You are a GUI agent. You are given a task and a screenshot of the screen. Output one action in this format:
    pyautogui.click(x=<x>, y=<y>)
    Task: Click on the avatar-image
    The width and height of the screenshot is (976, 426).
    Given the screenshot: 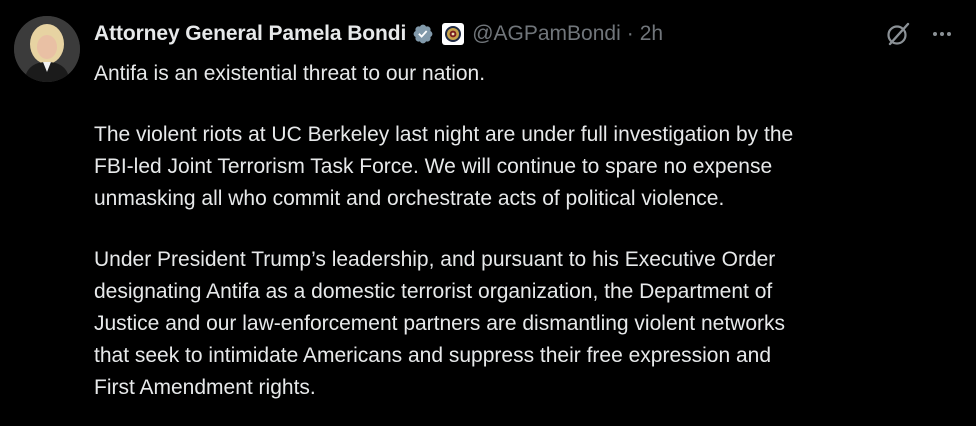 What is the action you would take?
    pyautogui.click(x=47, y=49)
    